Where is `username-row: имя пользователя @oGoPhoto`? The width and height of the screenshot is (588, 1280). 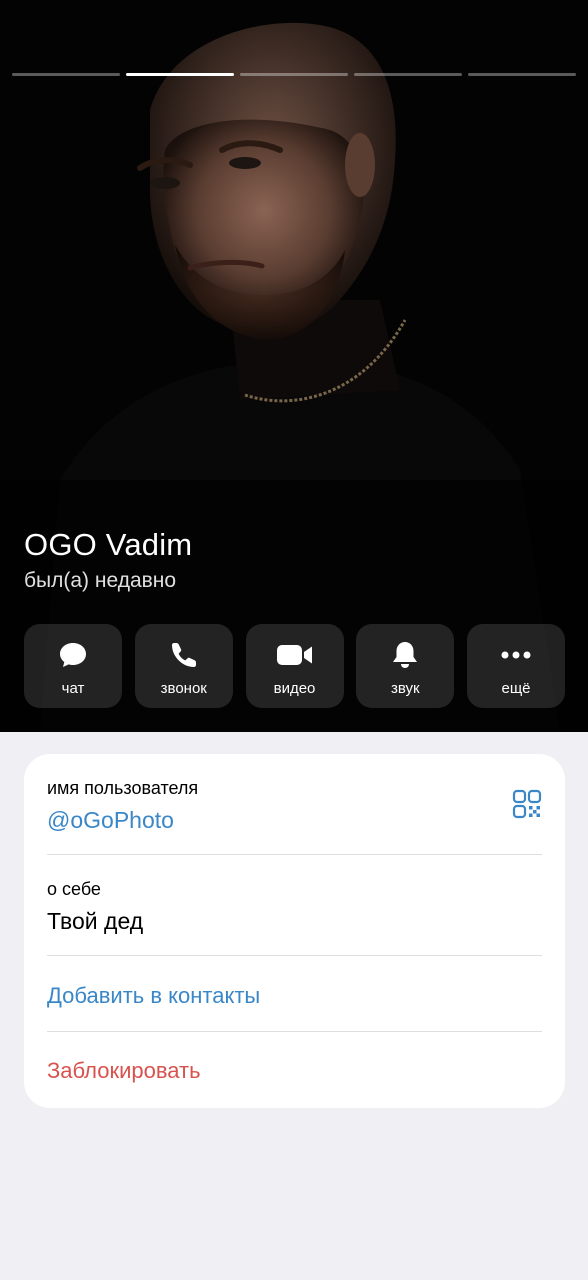
username-row: имя пользователя @oGoPhoto is located at coordinates (294, 806).